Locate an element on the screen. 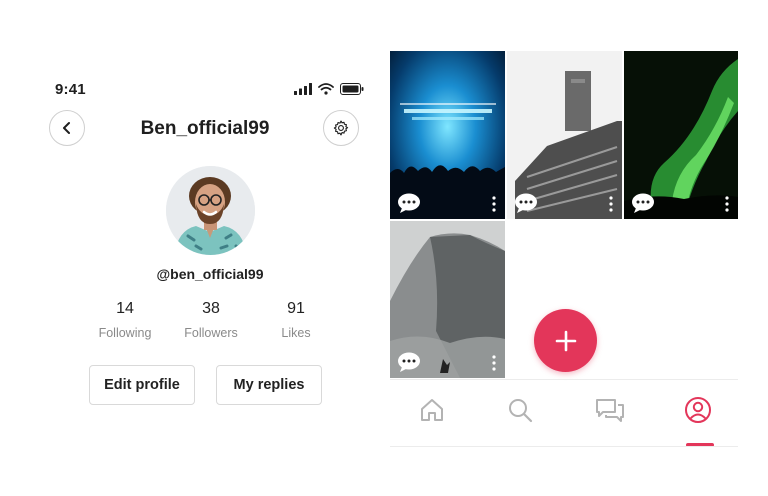 This screenshot has width=768, height=496. gear-icon is located at coordinates (341, 128).